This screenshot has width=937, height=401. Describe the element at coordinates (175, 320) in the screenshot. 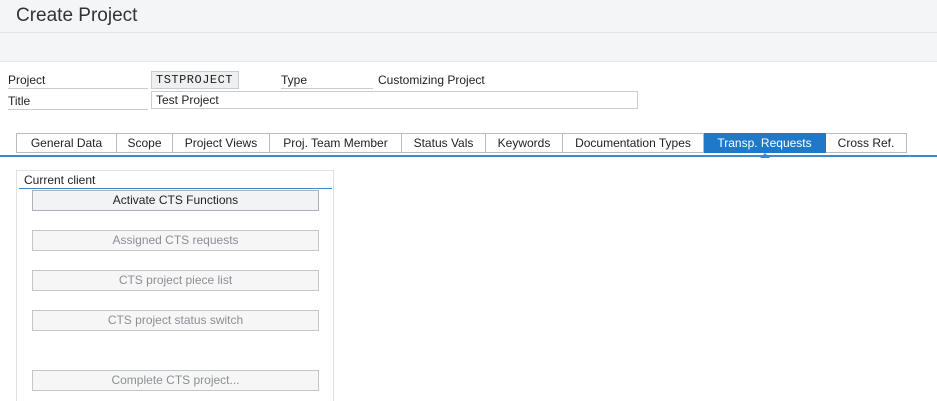

I see `cts-project-status-switch-button: CTS project status switch` at that location.